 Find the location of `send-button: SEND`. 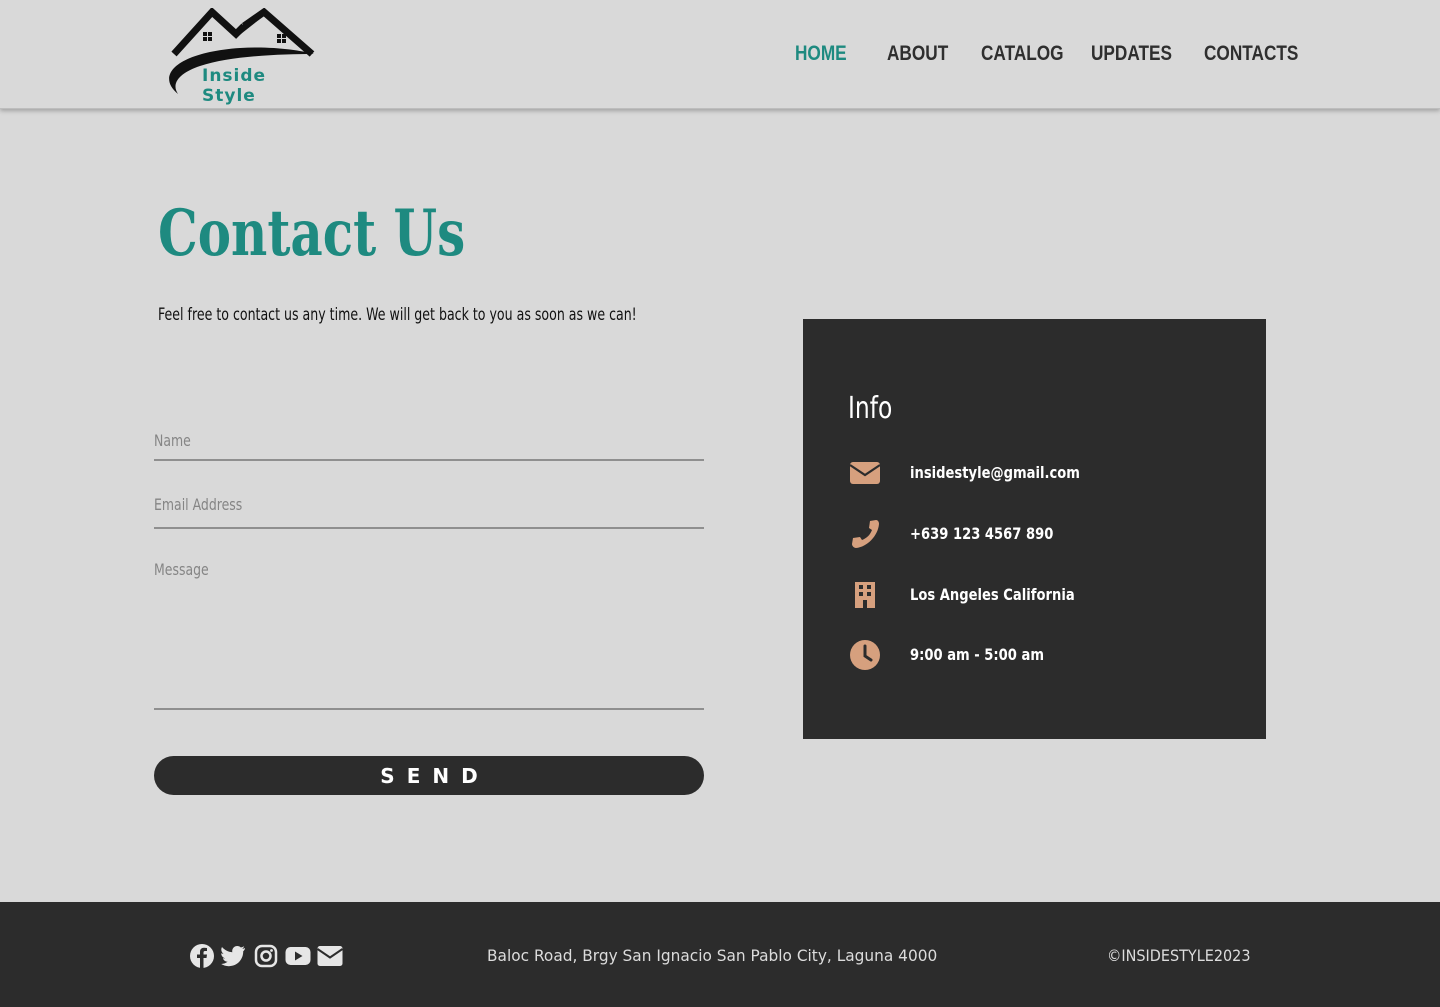

send-button: SEND is located at coordinates (429, 775).